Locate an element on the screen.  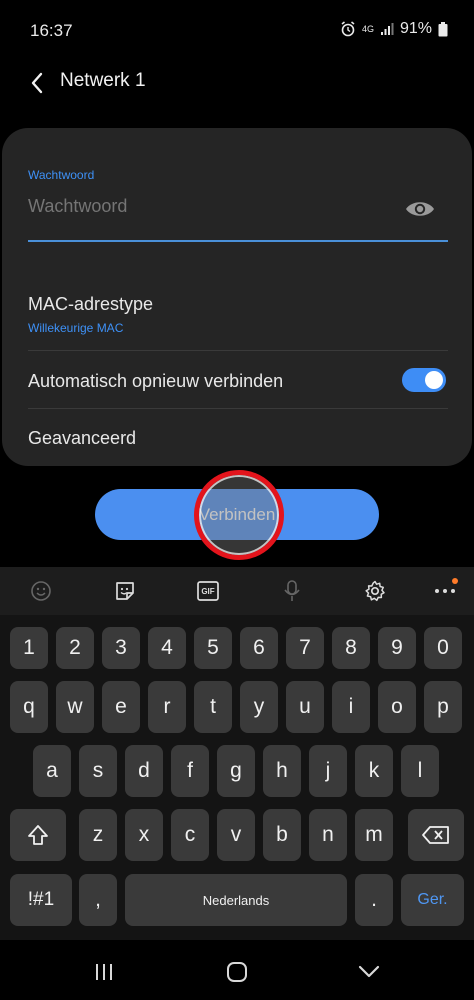
gear-icon is located at coordinates (375, 591).